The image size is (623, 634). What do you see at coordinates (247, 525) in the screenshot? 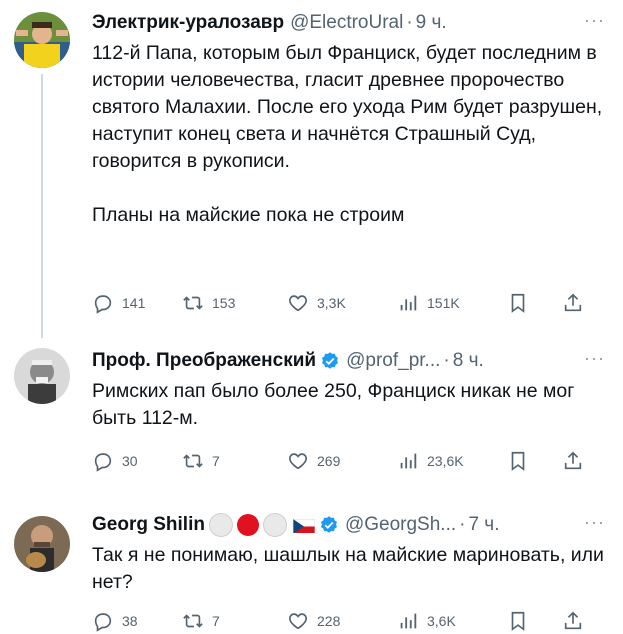
I see `red-circle-icon` at bounding box center [247, 525].